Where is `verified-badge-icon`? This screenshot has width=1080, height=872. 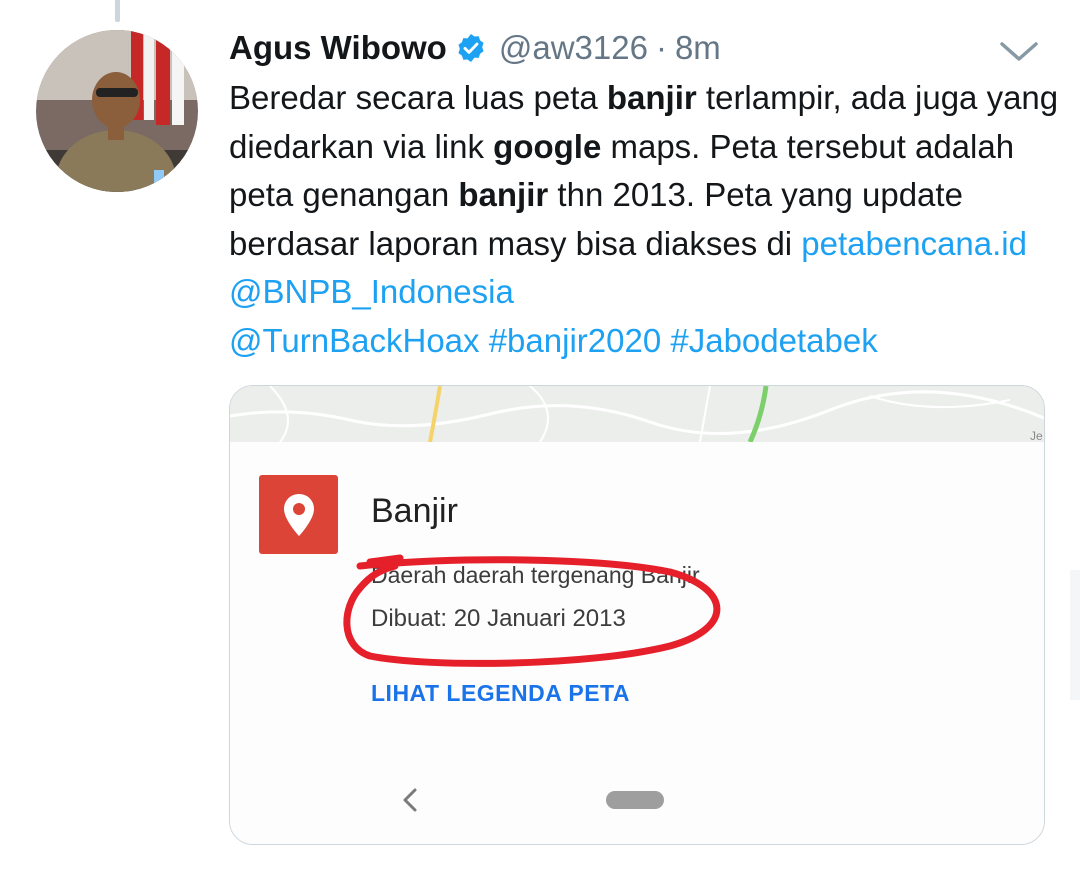
verified-badge-icon is located at coordinates (471, 48).